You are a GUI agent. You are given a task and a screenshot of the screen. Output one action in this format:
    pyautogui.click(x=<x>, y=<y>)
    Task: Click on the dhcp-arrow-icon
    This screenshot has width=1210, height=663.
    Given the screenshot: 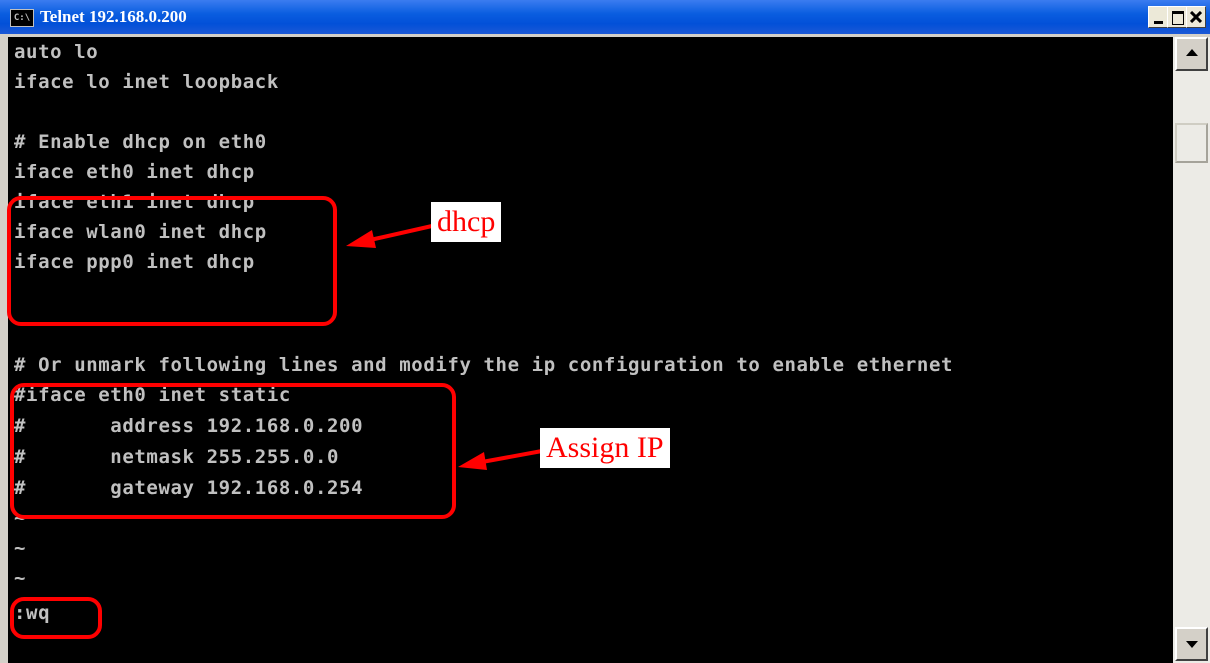 What is the action you would take?
    pyautogui.click(x=361, y=239)
    